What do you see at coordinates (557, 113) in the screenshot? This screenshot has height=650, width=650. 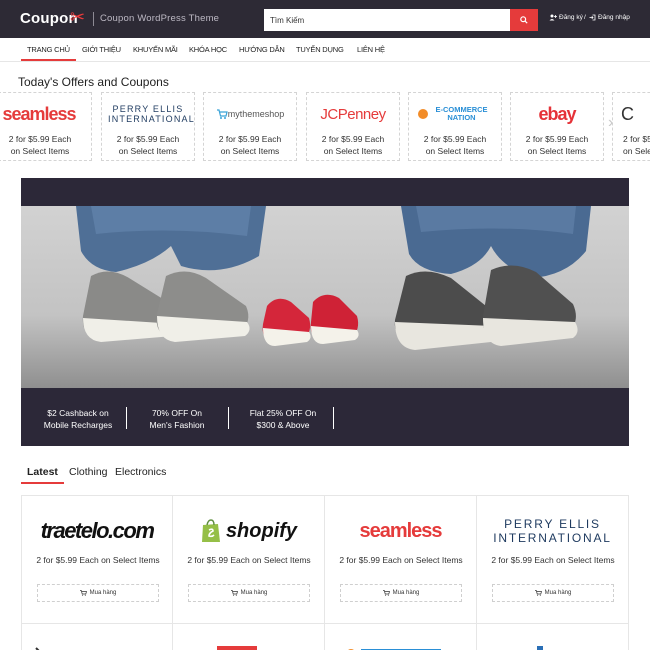 I see `ebay-logo: ebay` at bounding box center [557, 113].